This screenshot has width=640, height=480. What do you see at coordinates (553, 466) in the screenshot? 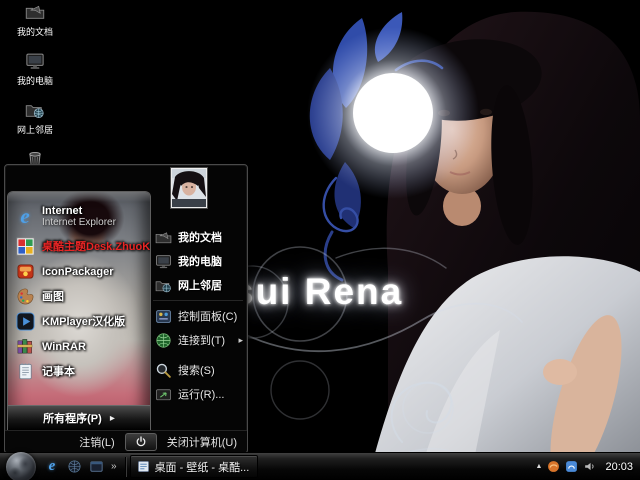
I see `tray-fox-icon` at bounding box center [553, 466].